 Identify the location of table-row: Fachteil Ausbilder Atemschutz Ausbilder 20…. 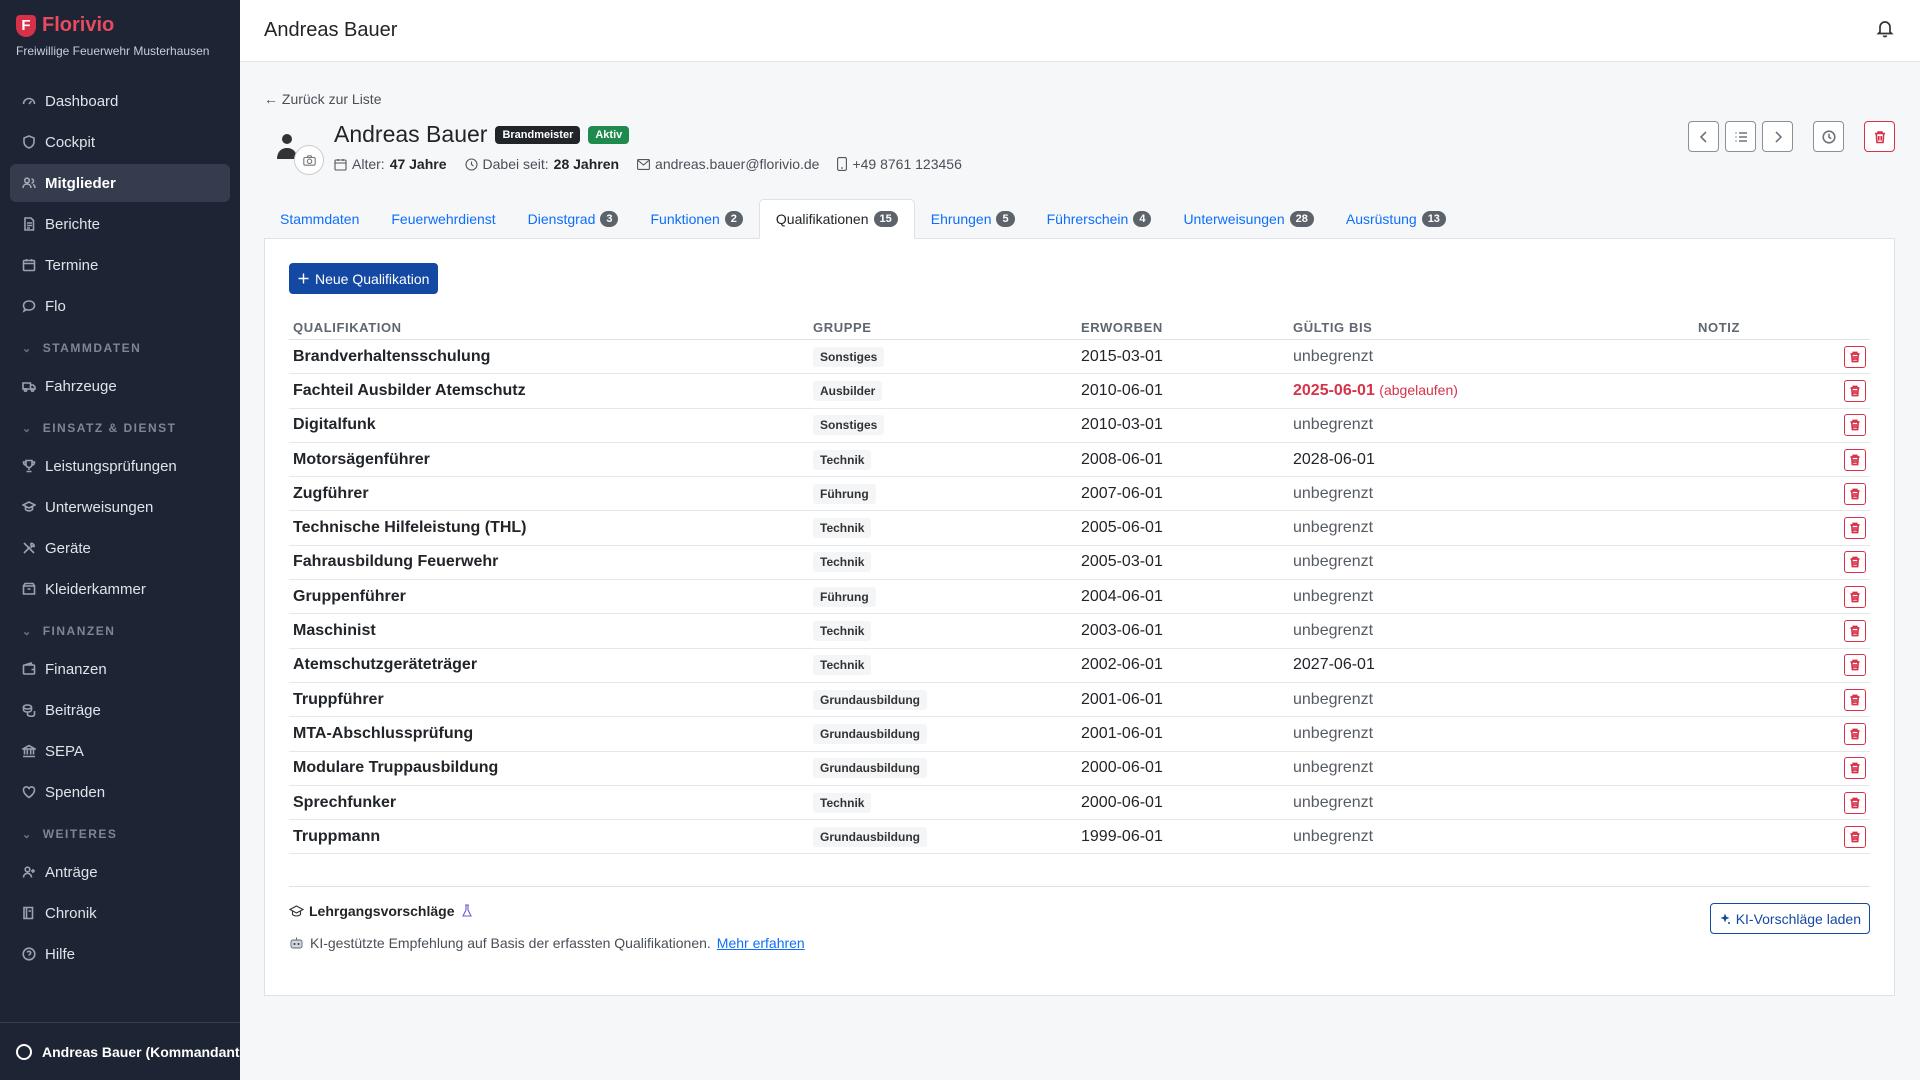
(1079, 391).